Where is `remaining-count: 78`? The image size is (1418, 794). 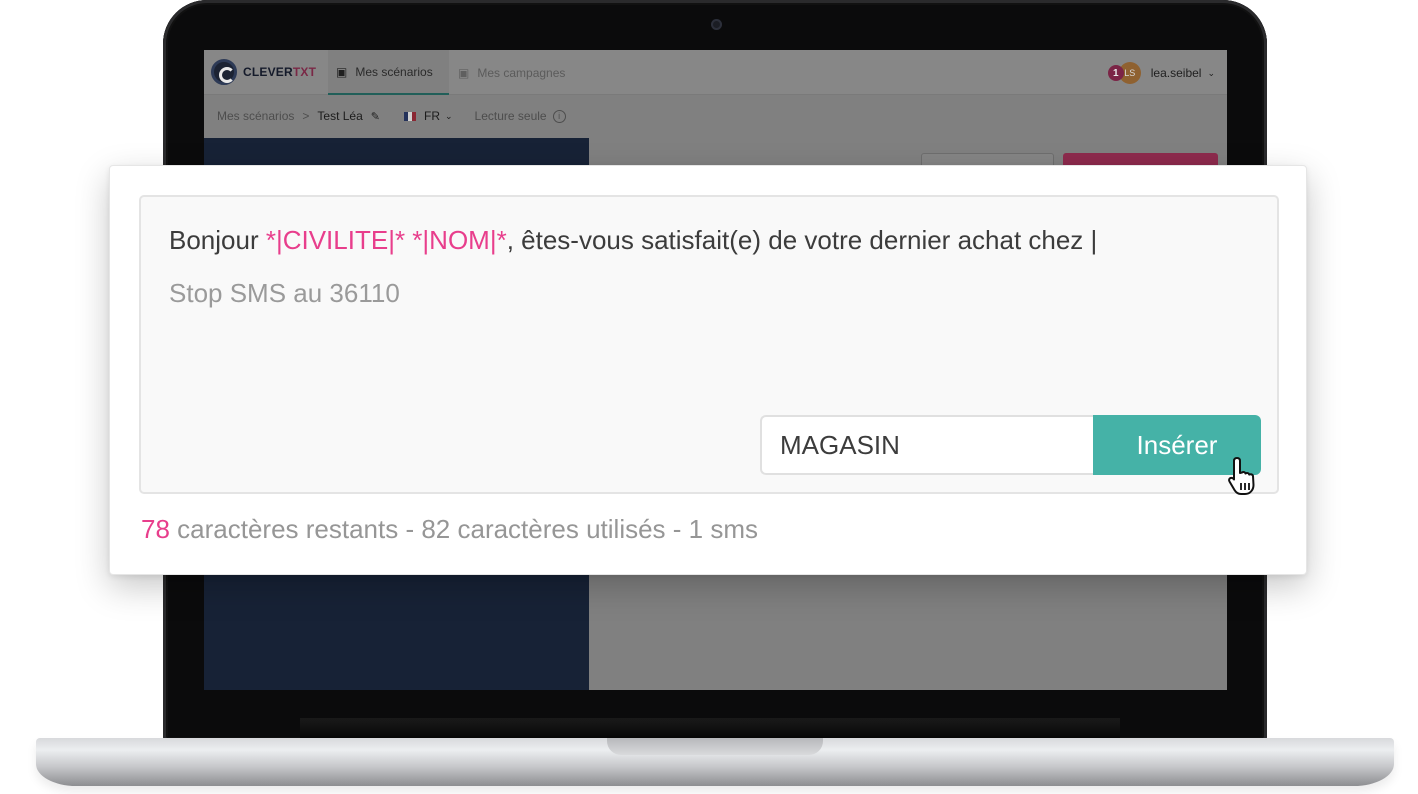 remaining-count: 78 is located at coordinates (155, 529).